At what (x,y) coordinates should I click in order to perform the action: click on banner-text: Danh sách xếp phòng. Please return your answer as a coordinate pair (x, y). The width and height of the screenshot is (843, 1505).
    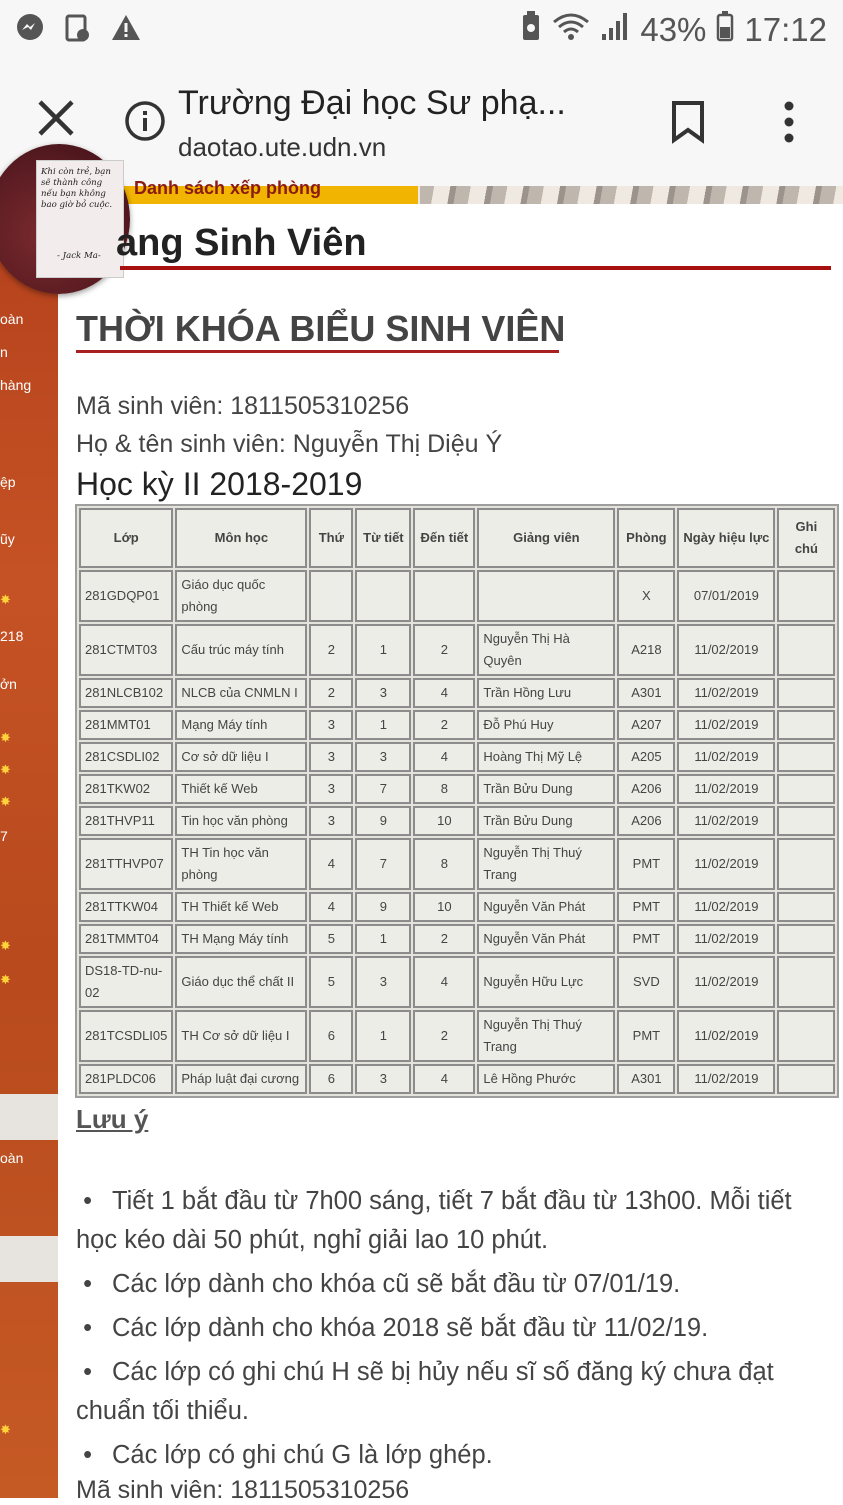
    Looking at the image, I should click on (228, 188).